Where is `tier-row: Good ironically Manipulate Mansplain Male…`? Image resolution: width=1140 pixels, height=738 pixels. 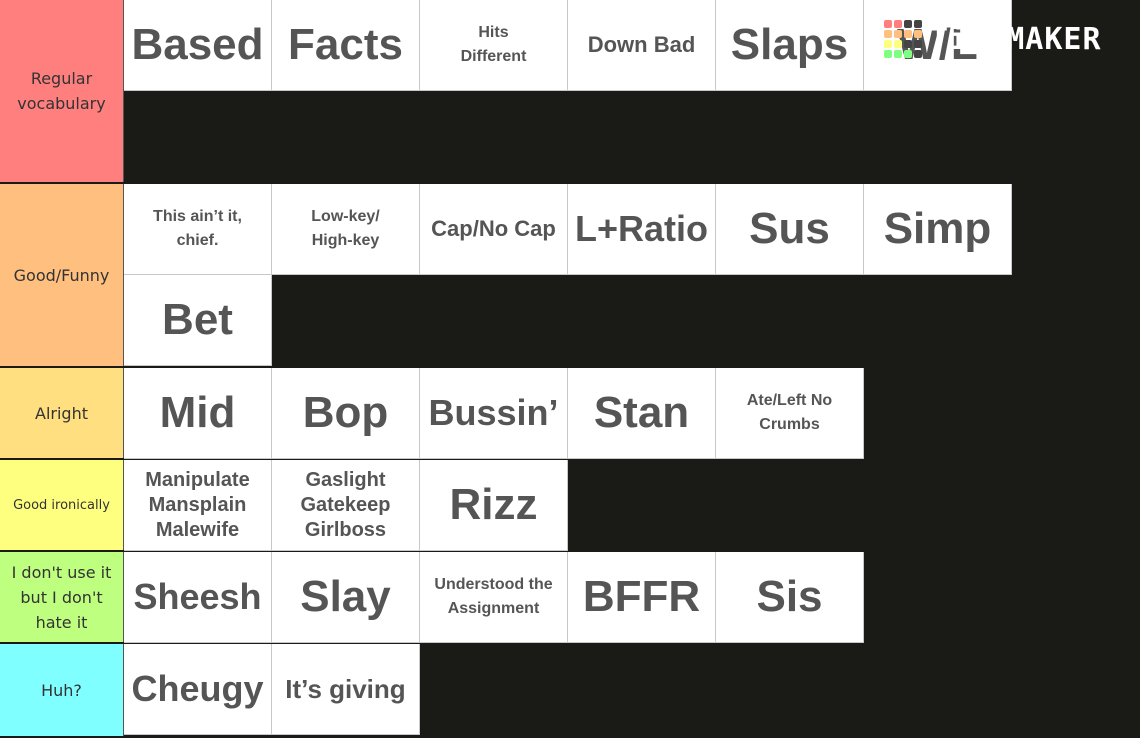
tier-row: Good ironically Manipulate Mansplain Male… is located at coordinates (570, 506).